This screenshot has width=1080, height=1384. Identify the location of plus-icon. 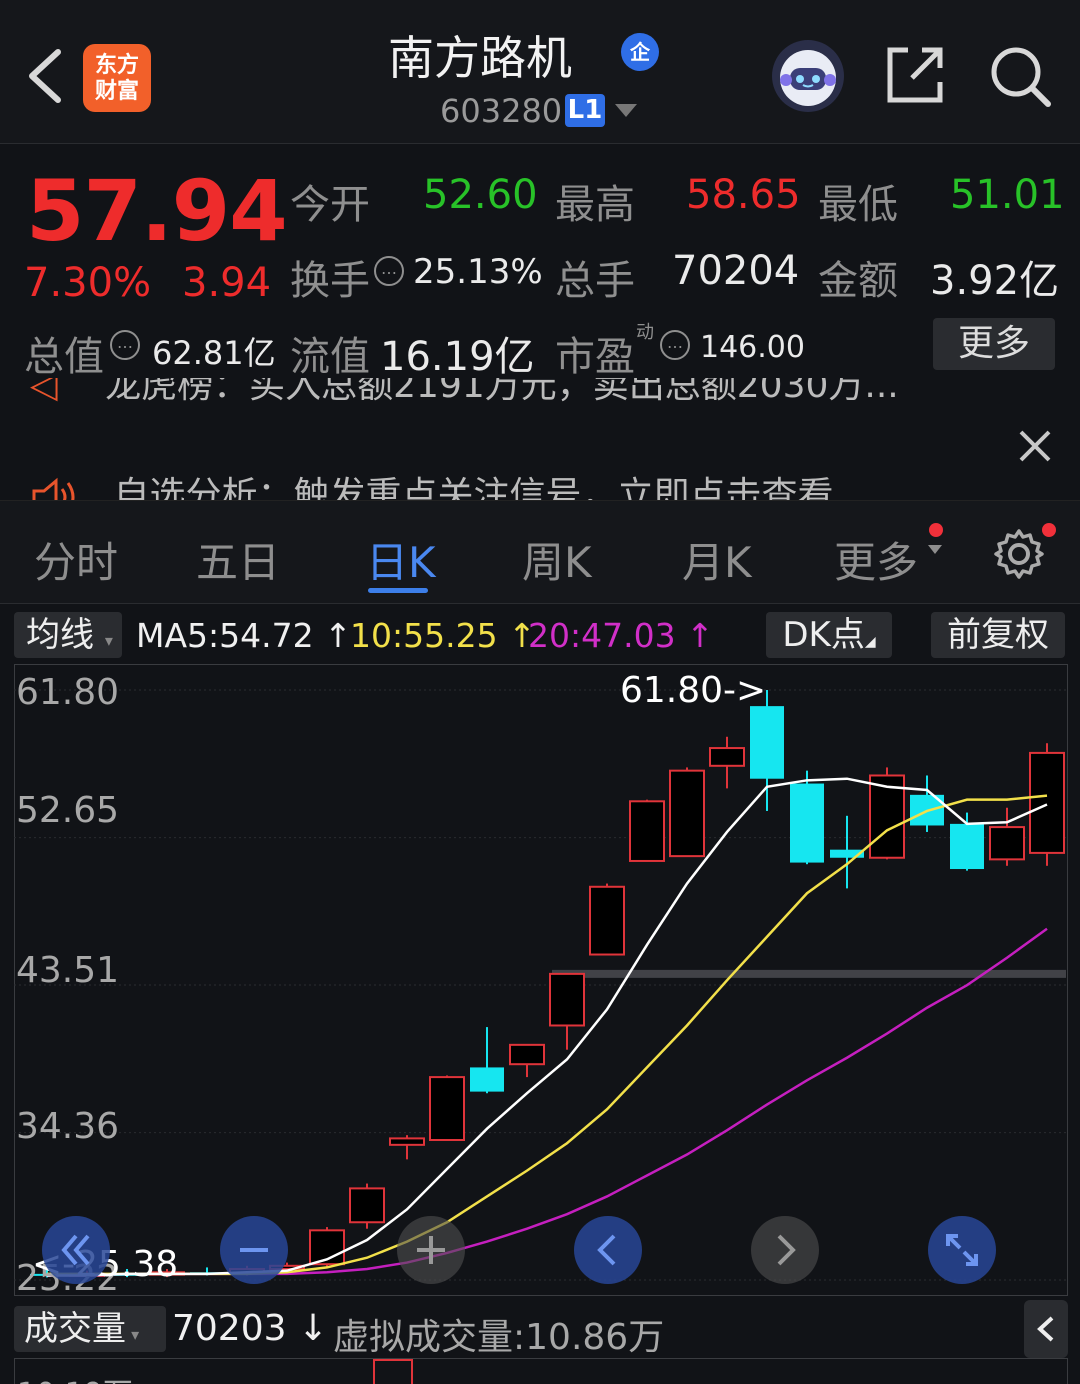
(431, 1250).